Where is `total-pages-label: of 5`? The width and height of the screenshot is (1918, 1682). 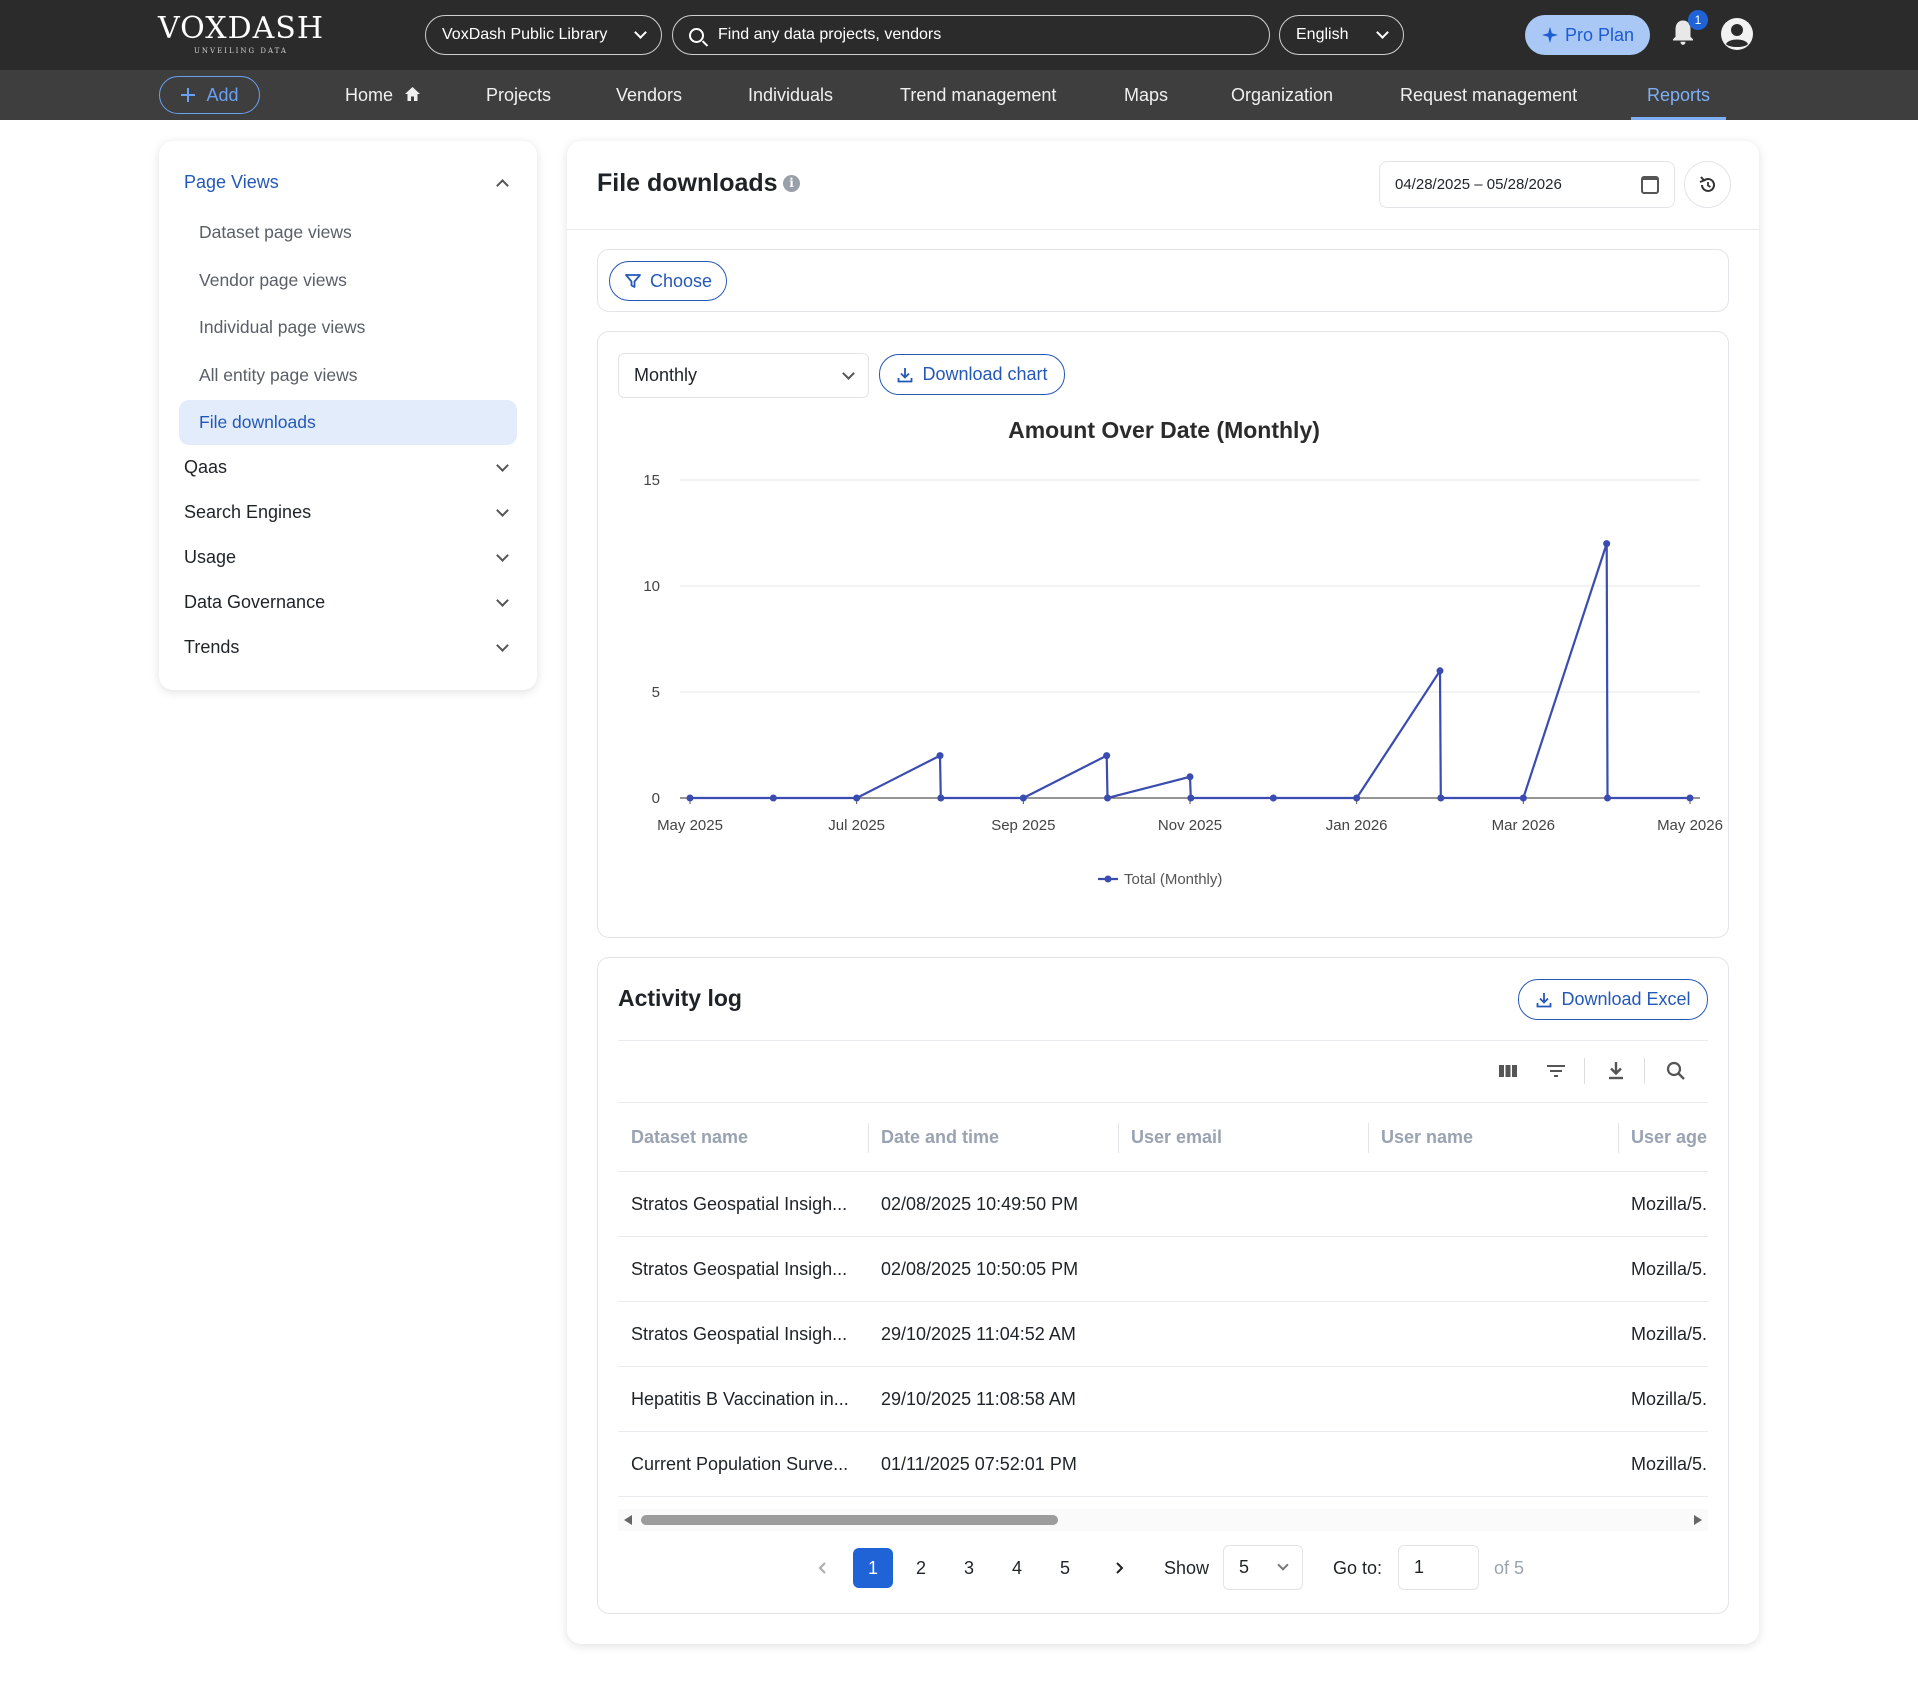
total-pages-label: of 5 is located at coordinates (1509, 1568).